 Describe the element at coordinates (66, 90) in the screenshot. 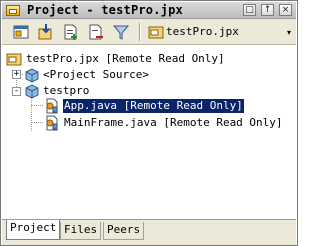

I see `tree-node-label: testpro` at that location.